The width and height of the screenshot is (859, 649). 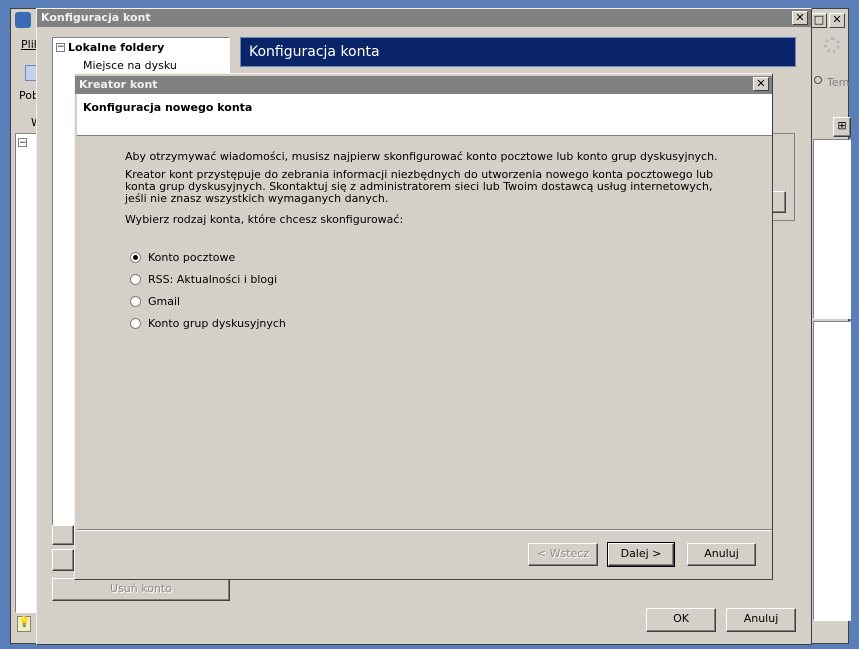 I want to click on wizard-titlebar: Kreator kont, so click(x=423, y=85).